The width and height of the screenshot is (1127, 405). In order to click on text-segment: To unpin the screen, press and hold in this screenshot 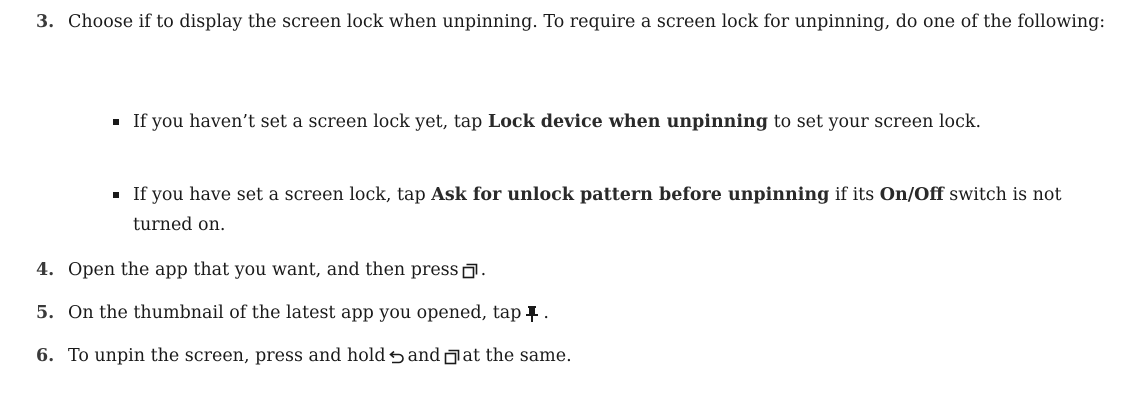, I will do `click(227, 356)`.